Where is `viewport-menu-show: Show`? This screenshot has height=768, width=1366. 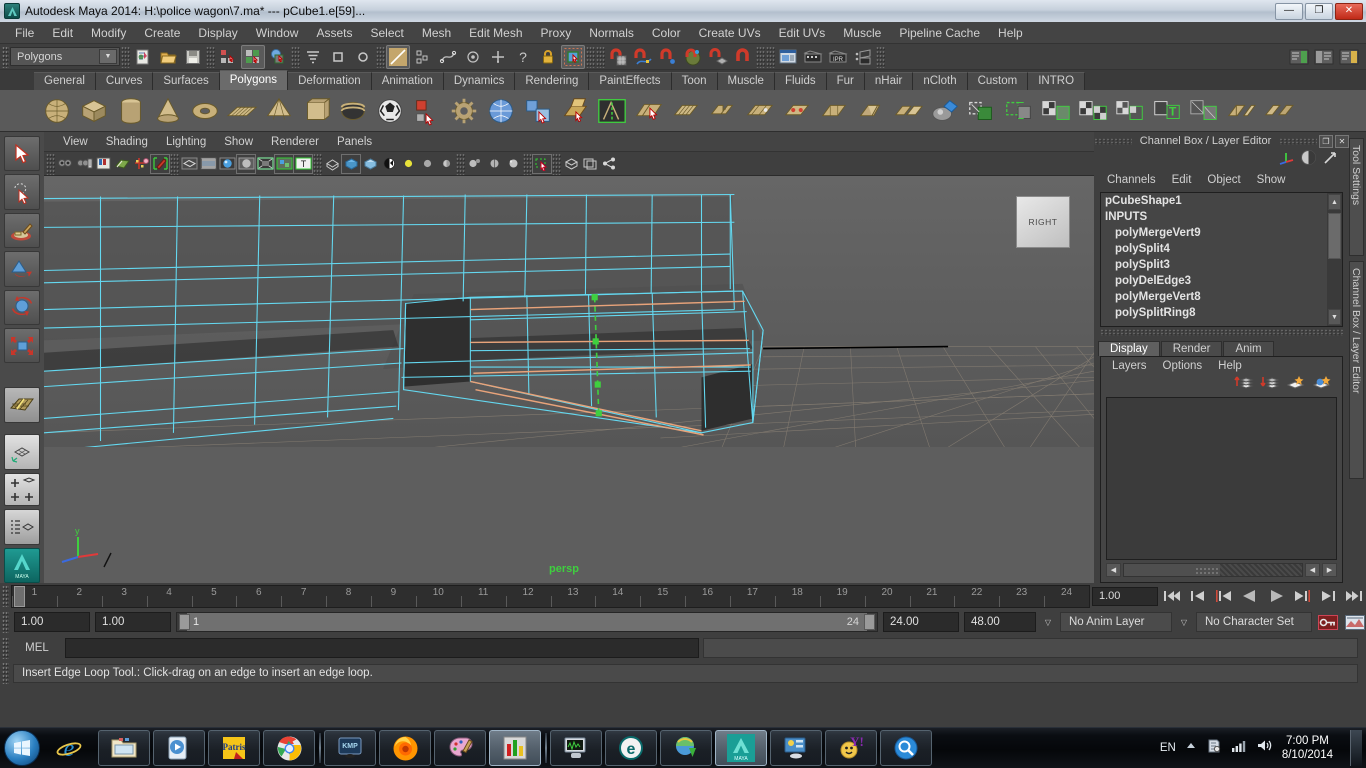 viewport-menu-show: Show is located at coordinates (238, 142).